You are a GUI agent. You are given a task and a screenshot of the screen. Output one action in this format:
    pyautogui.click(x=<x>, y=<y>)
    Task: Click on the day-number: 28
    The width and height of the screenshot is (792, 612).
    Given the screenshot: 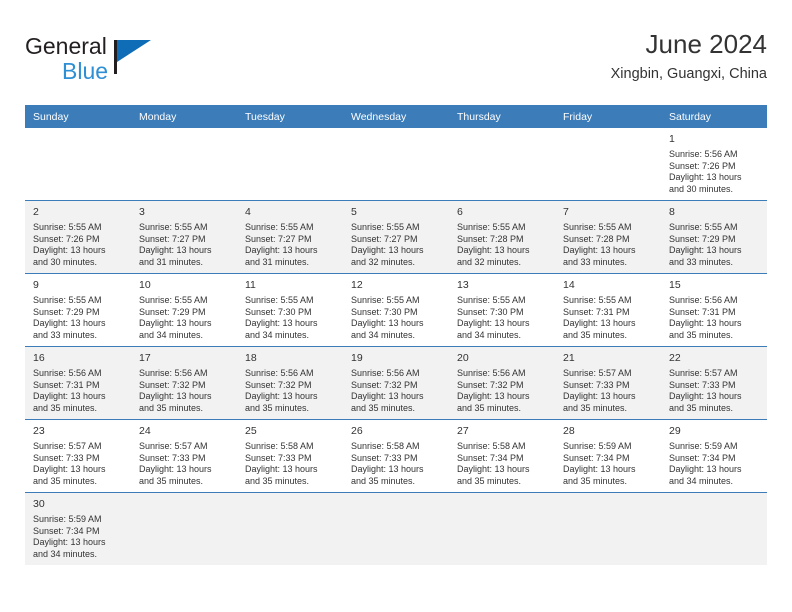 What is the action you would take?
    pyautogui.click(x=569, y=431)
    